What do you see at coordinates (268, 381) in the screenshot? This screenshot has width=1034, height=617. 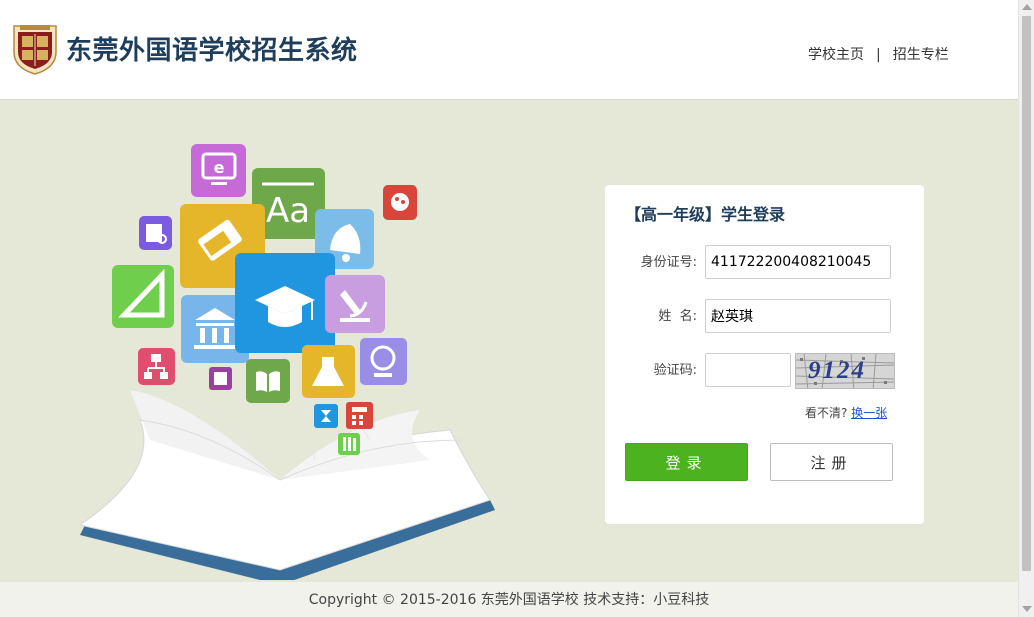 I see `book-icon` at bounding box center [268, 381].